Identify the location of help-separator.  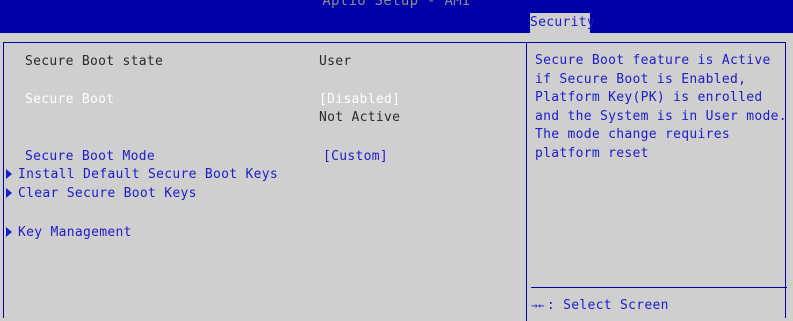
(659, 287).